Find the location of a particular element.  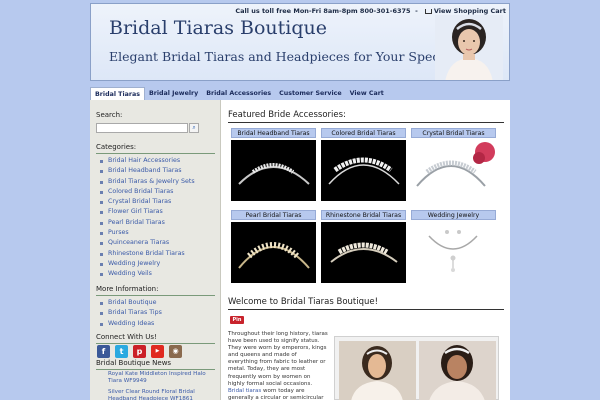

tile-rhinestone-tiaras: Rhinestone Bridal Tiaras is located at coordinates (363, 248).